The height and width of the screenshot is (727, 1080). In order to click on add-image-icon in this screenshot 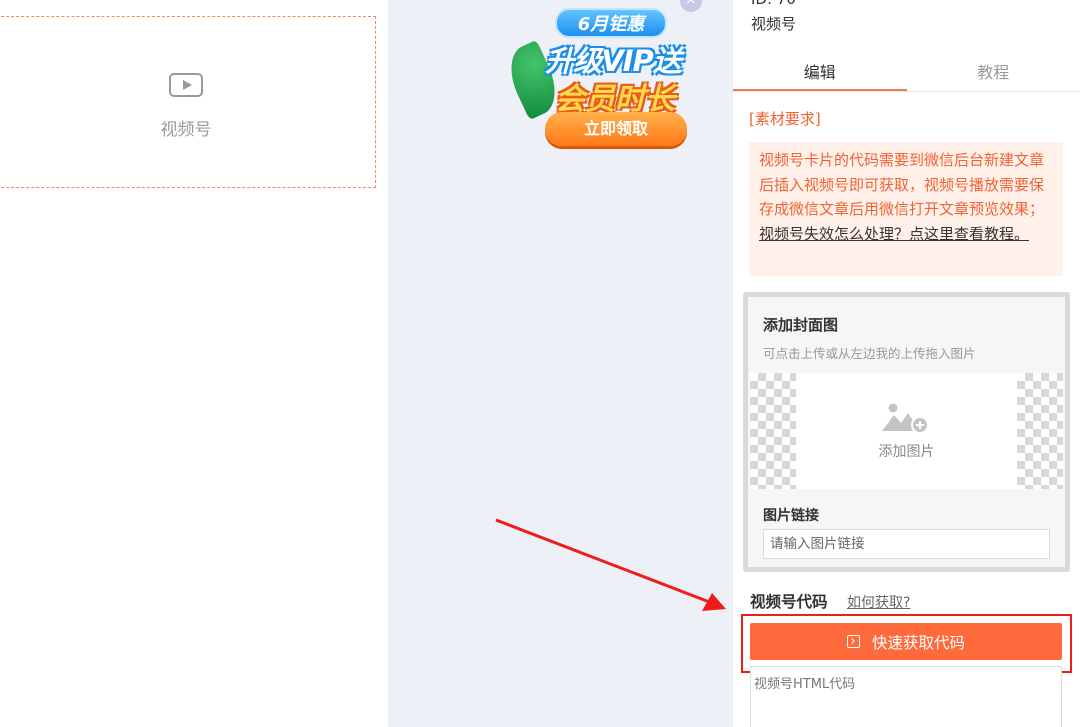, I will do `click(905, 418)`.